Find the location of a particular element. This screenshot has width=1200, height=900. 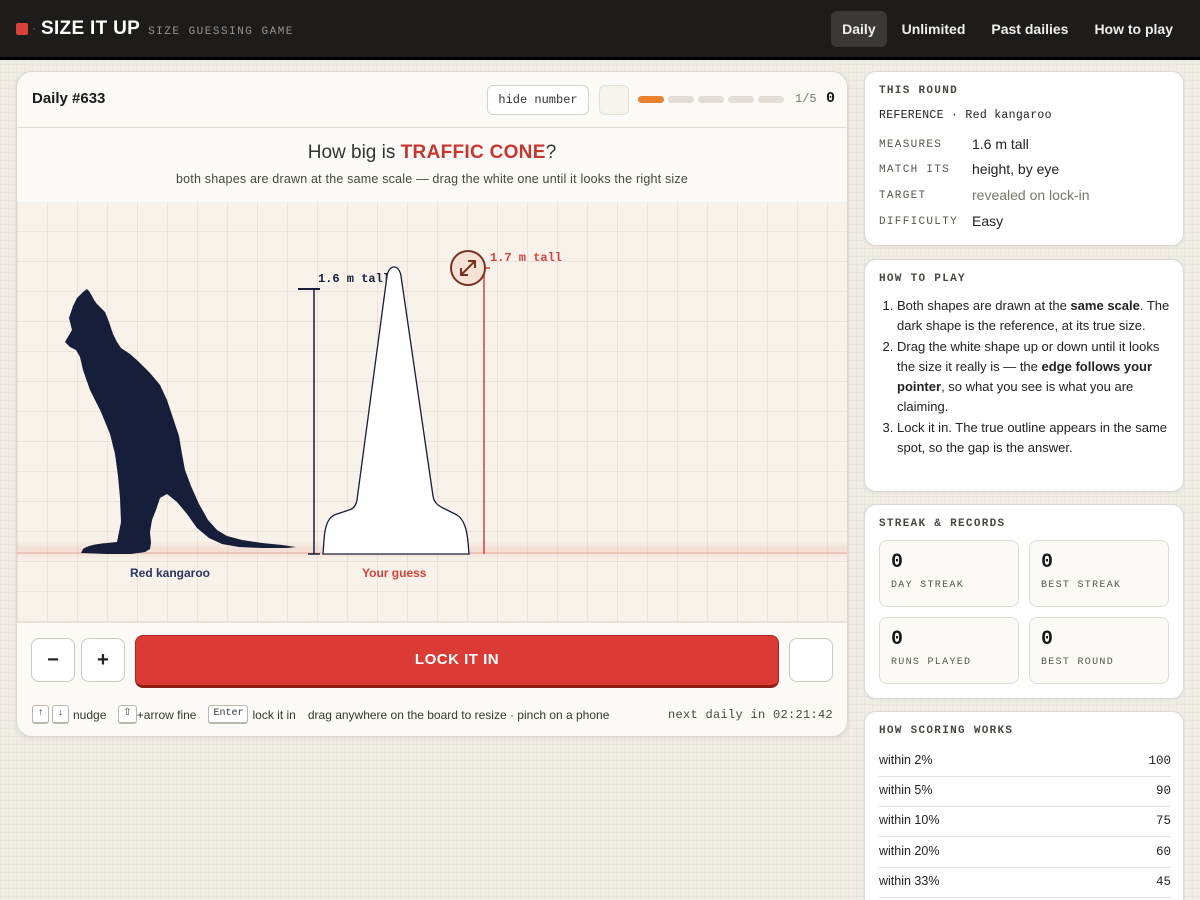

scoring-points: 90 is located at coordinates (1163, 791).